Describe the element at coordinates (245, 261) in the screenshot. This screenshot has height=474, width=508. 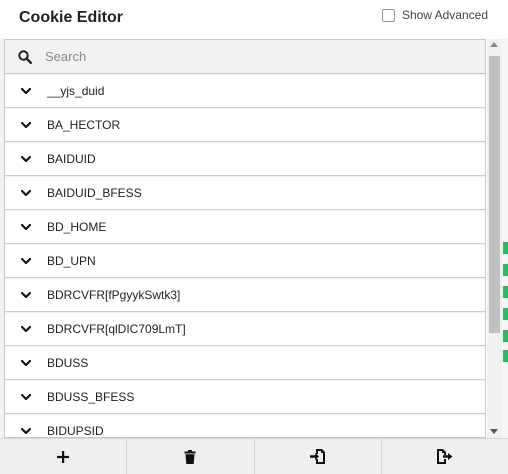
I see `cookie-row: BD_UPN` at that location.